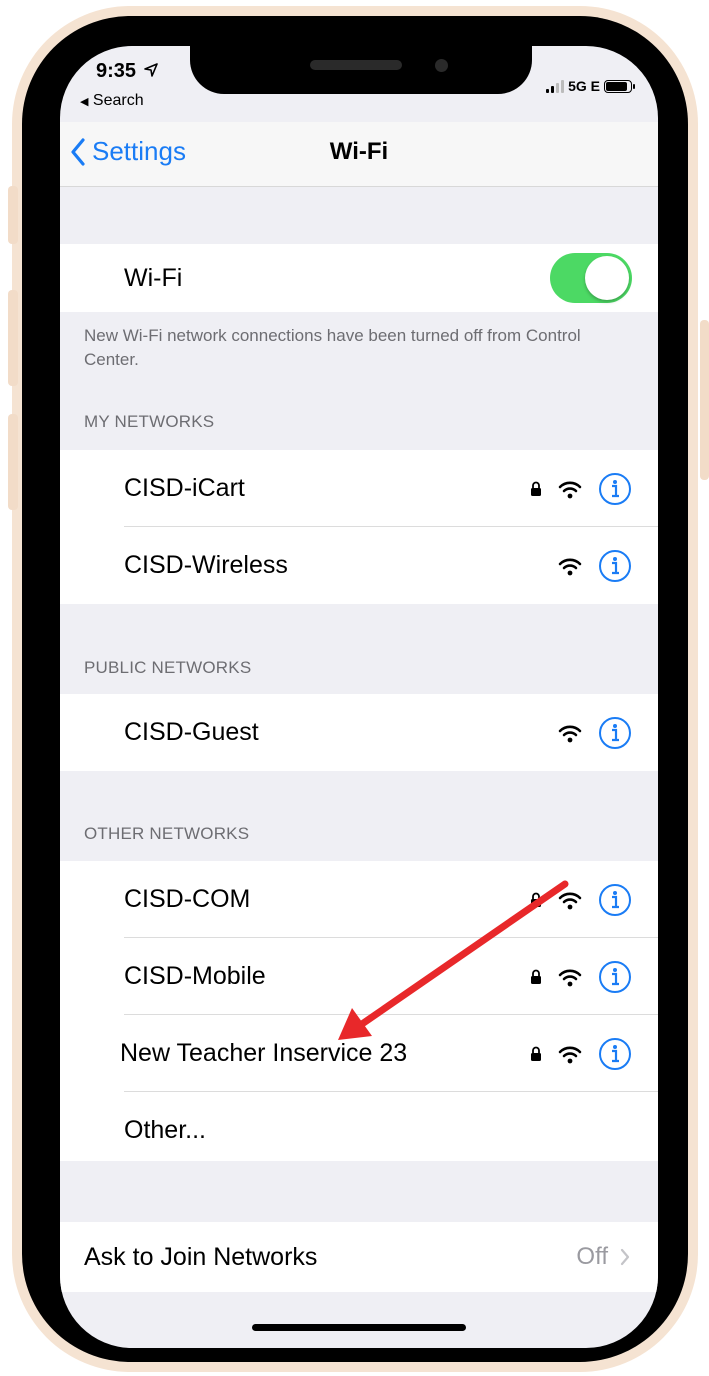 This screenshot has height=1376, width=709. I want to click on signal-strength-icon, so click(555, 86).